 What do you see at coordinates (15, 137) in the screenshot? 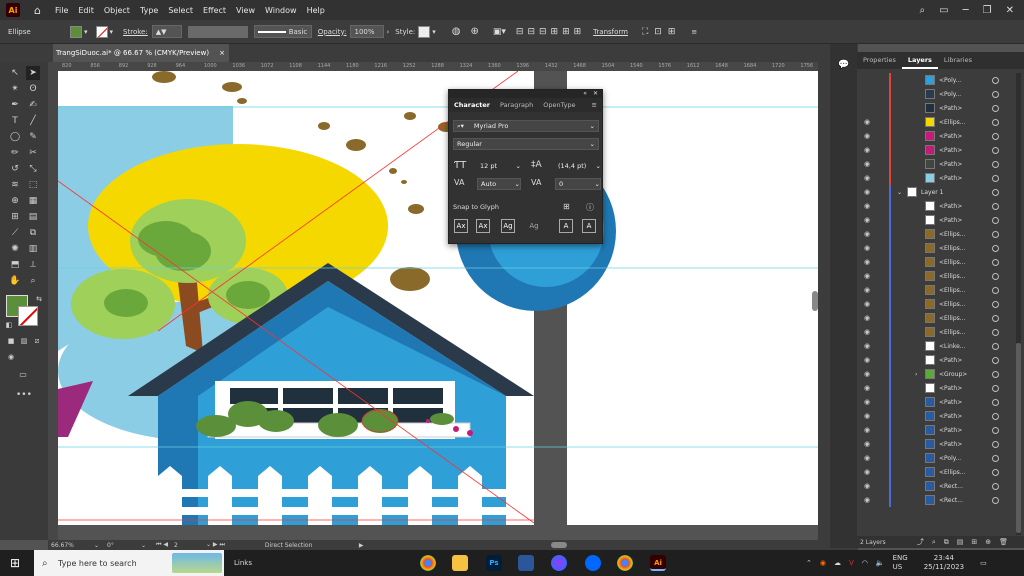
I see `ellipse-tool-icon: ◯` at bounding box center [15, 137].